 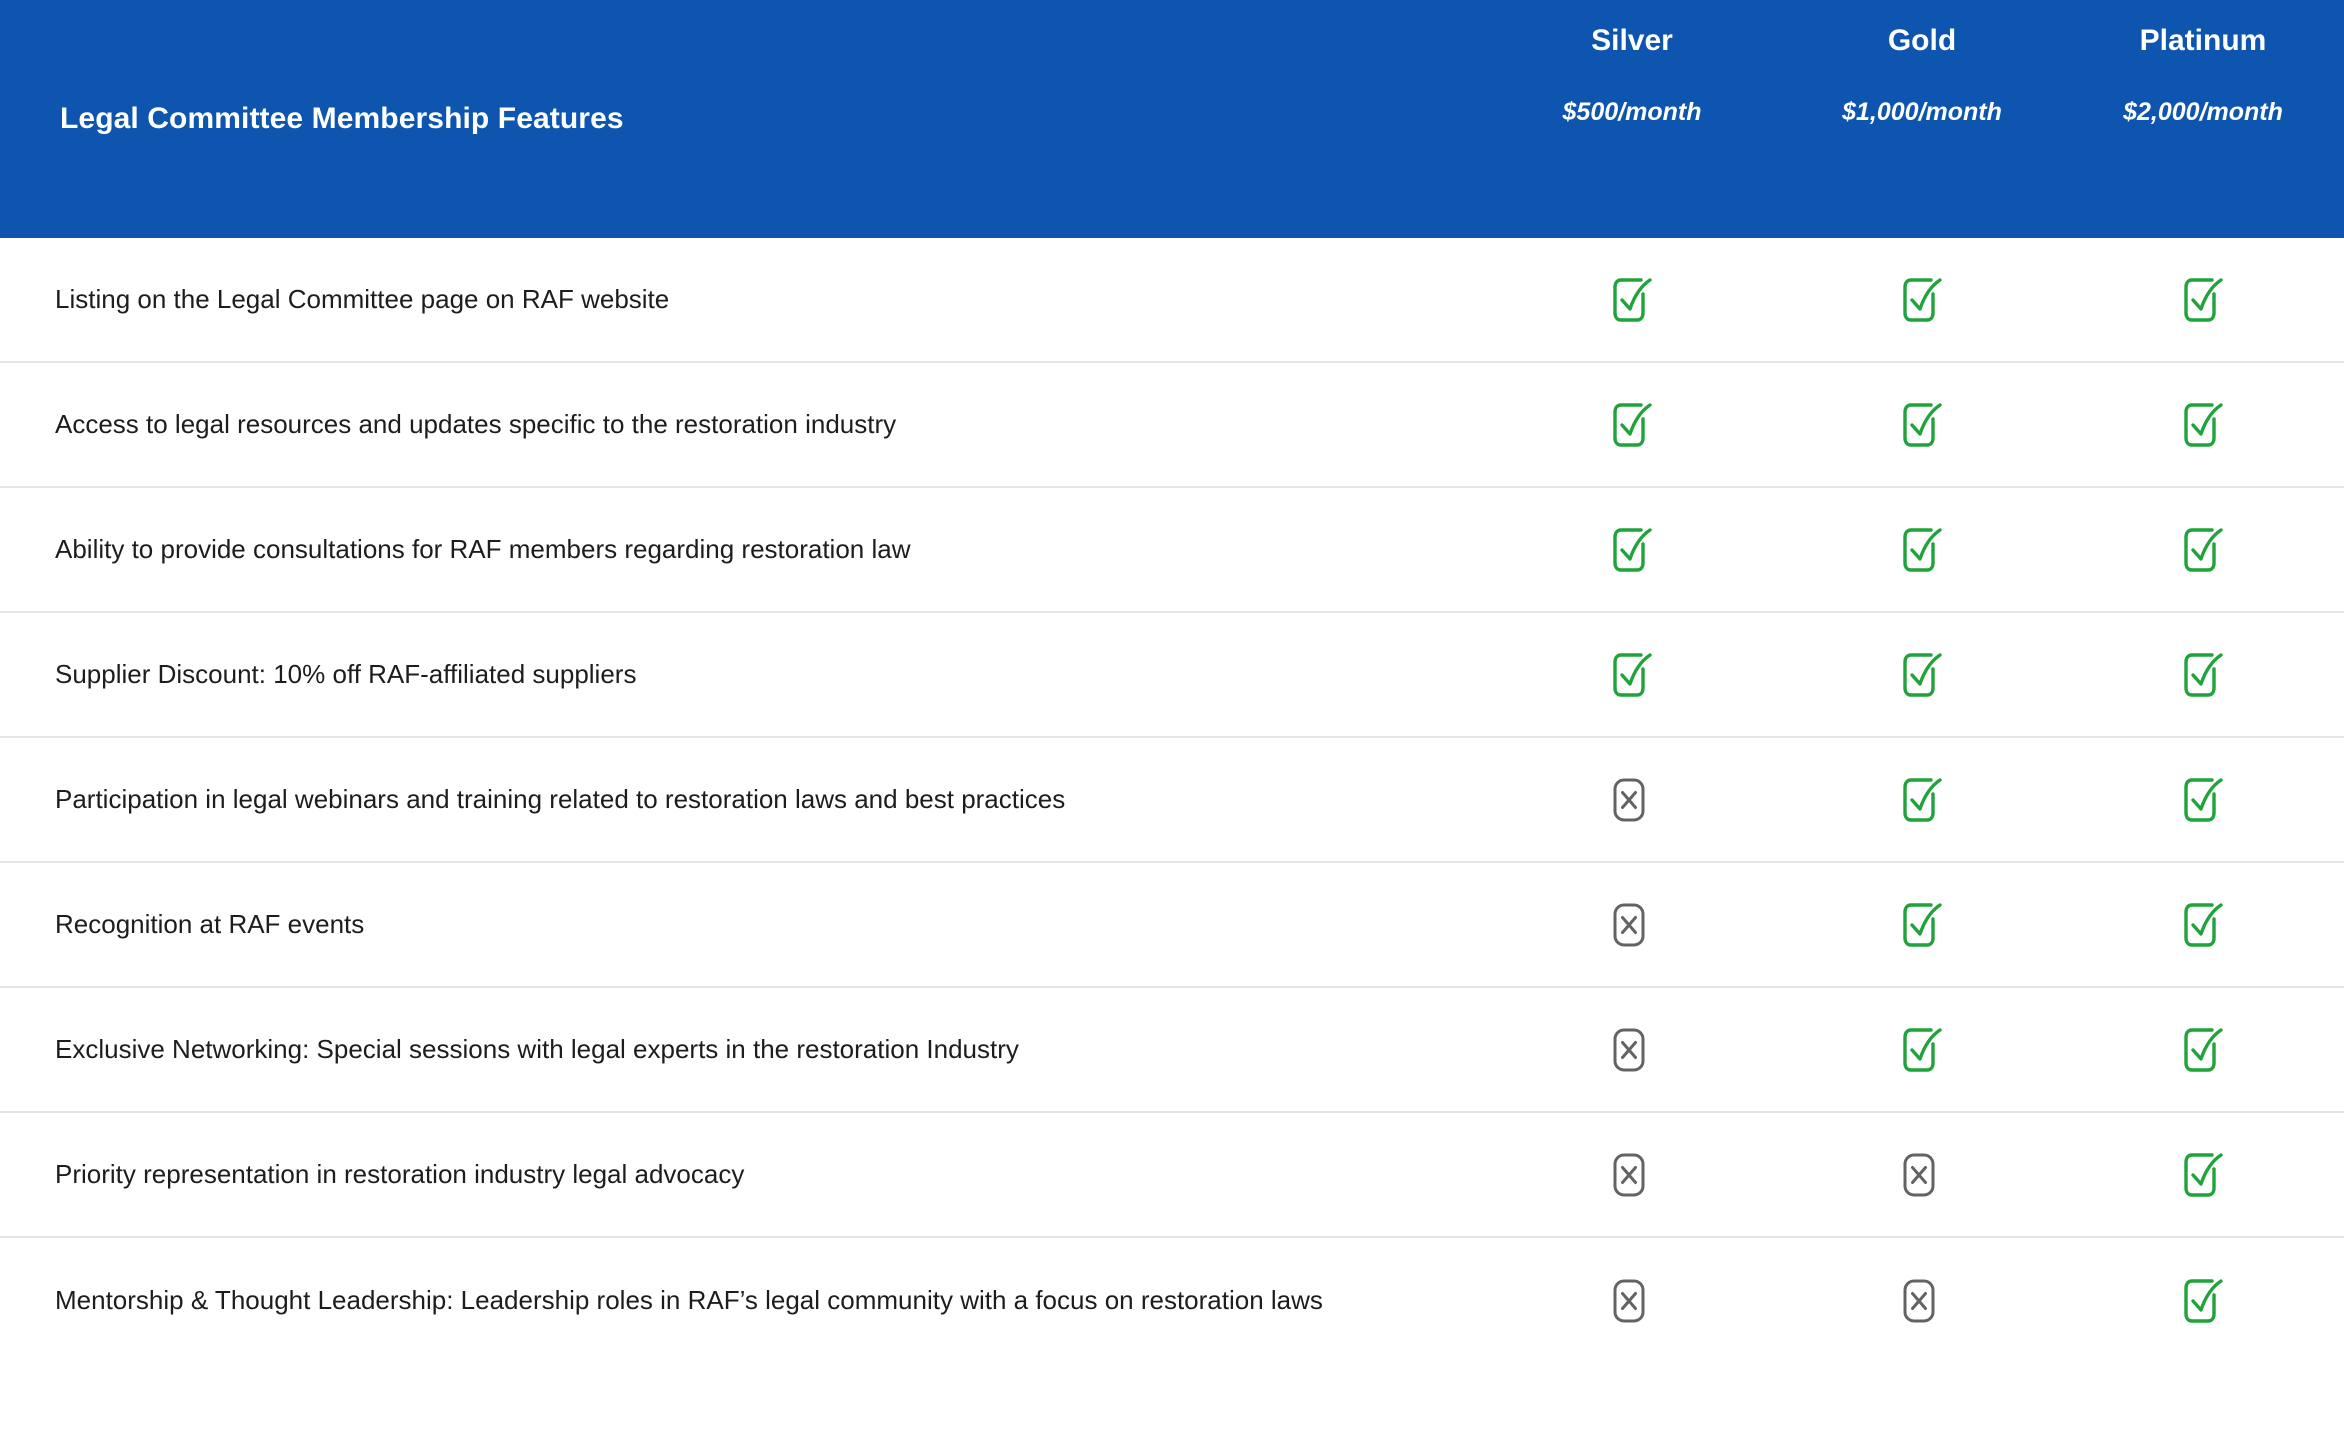 What do you see at coordinates (2203, 112) in the screenshot?
I see `tier-price-platinum: $2,000/month` at bounding box center [2203, 112].